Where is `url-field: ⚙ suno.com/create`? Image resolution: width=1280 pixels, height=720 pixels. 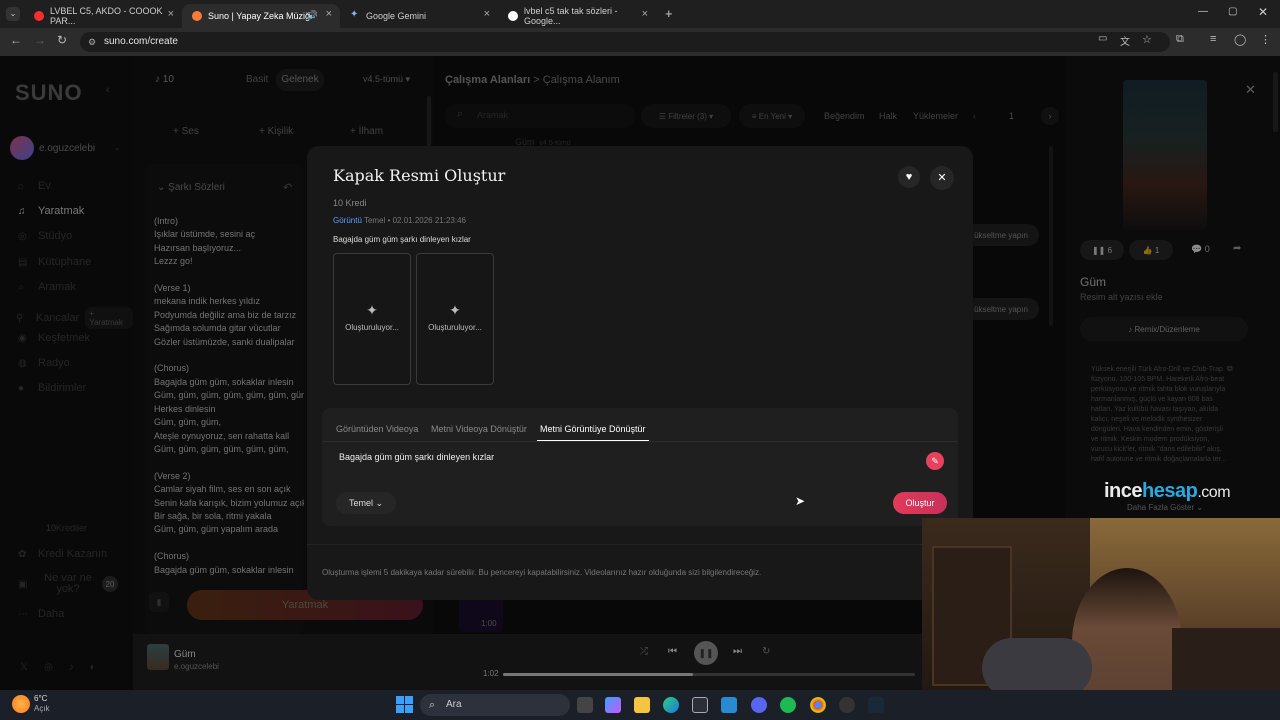
url-field: ⚙ suno.com/create is located at coordinates (625, 42).